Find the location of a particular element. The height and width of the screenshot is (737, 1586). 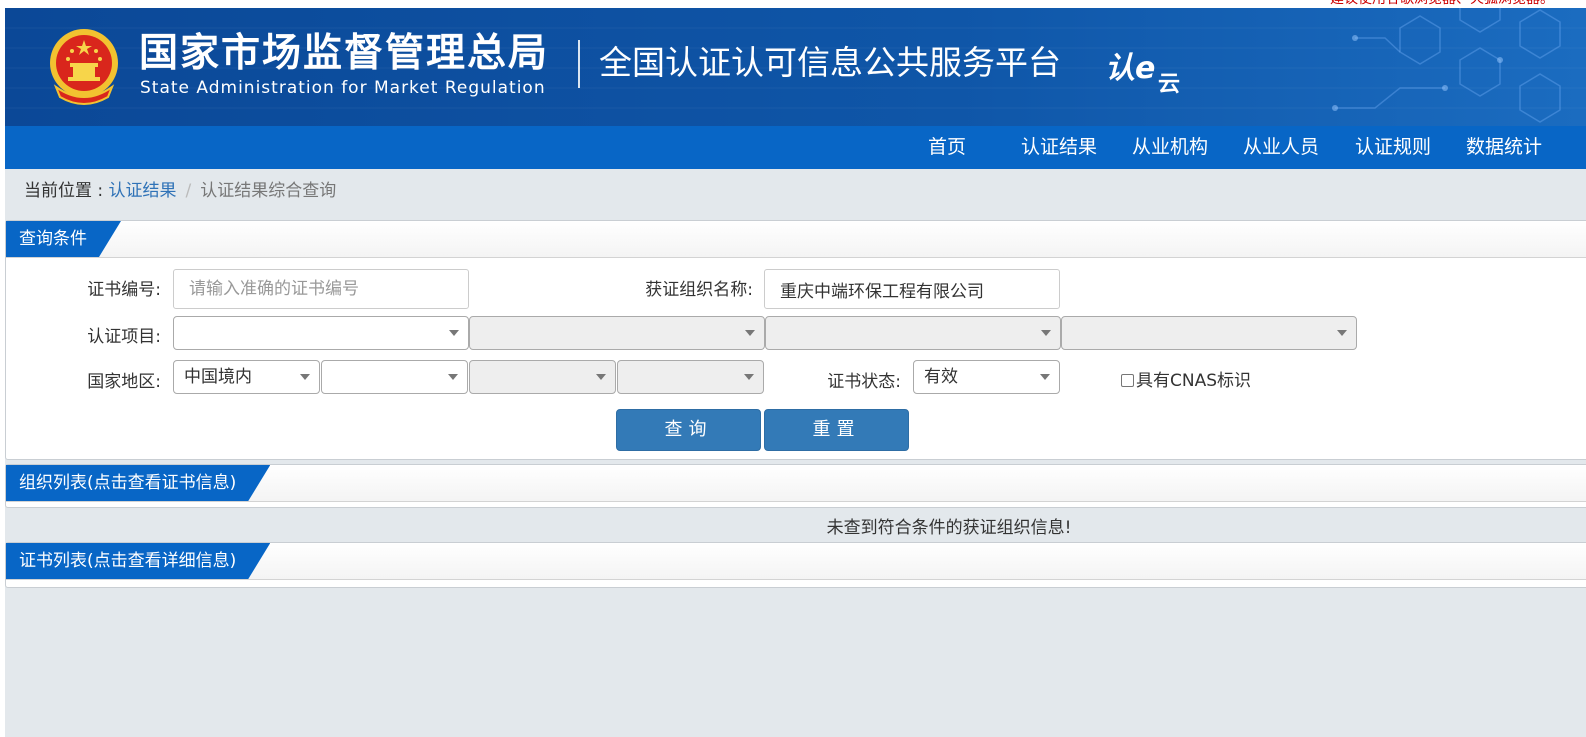

org-list-panel: 组织列表(点击查看证书信息) is located at coordinates (795, 486).